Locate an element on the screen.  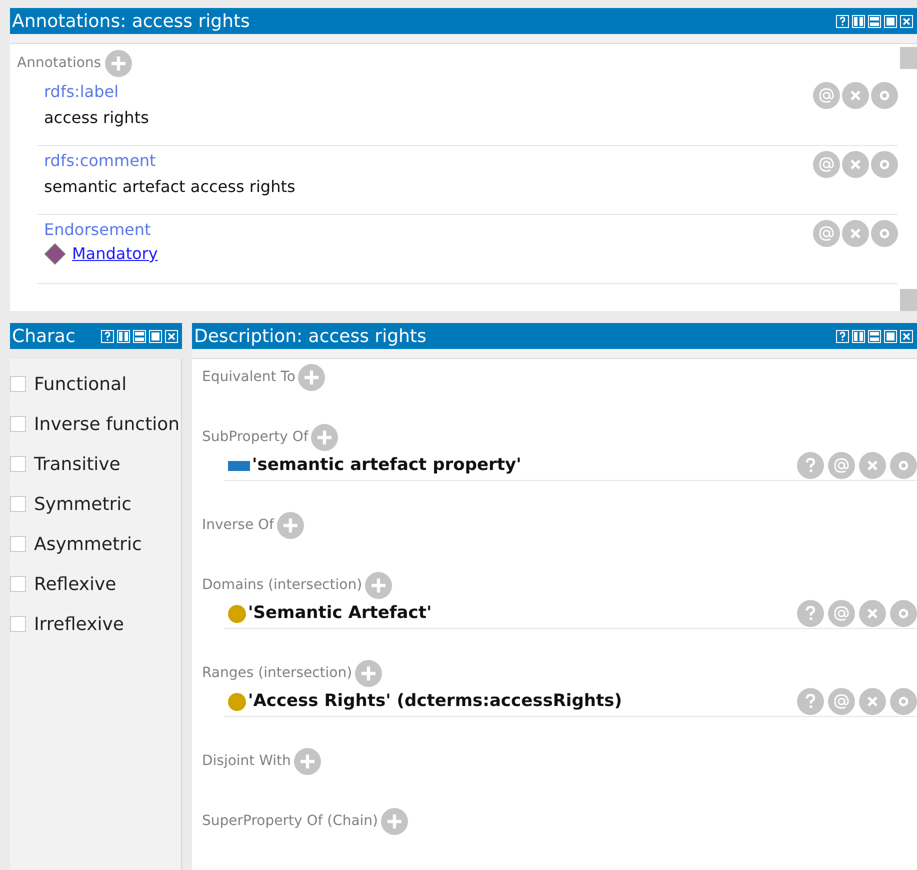
entity-row: 'semantic artefact property' is located at coordinates (570, 466).